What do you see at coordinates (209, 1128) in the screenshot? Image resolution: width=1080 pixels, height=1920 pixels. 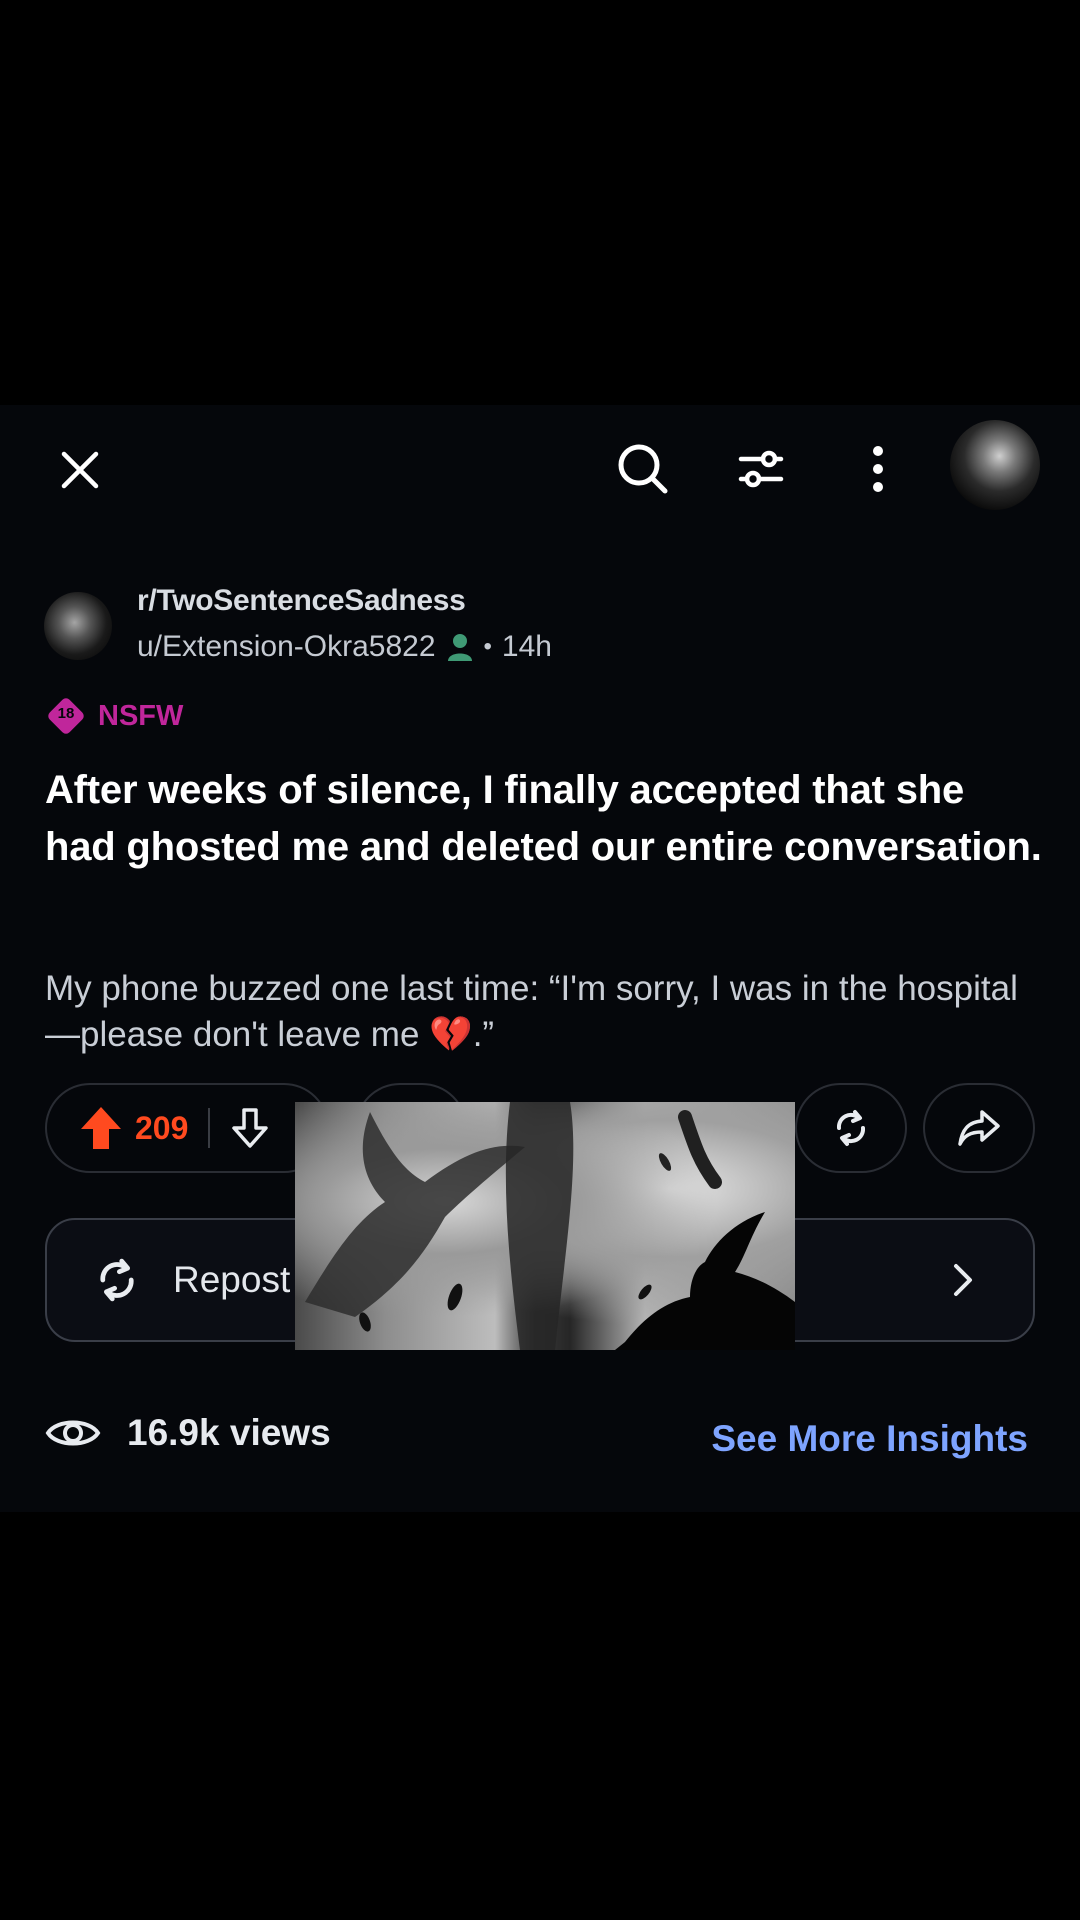 I see `vote-divider` at bounding box center [209, 1128].